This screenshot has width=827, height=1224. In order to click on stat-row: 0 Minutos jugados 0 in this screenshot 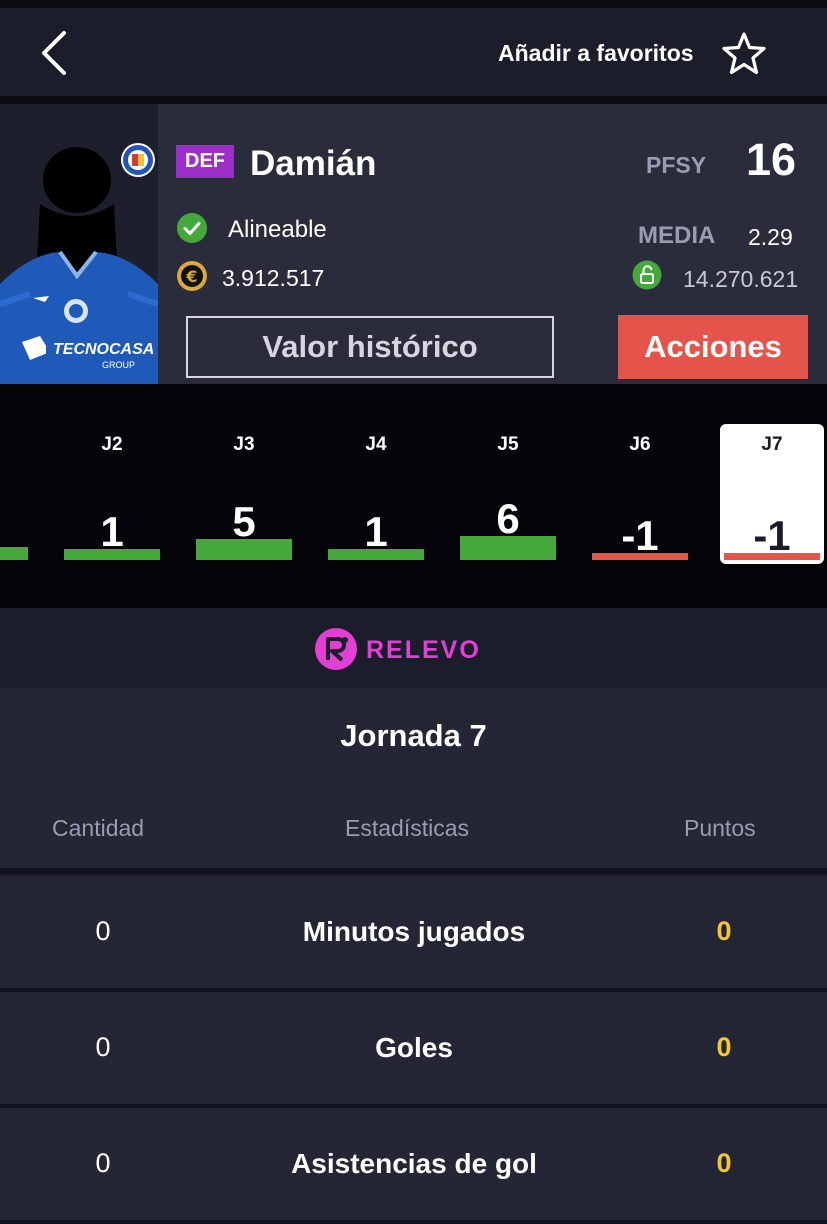, I will do `click(413, 932)`.